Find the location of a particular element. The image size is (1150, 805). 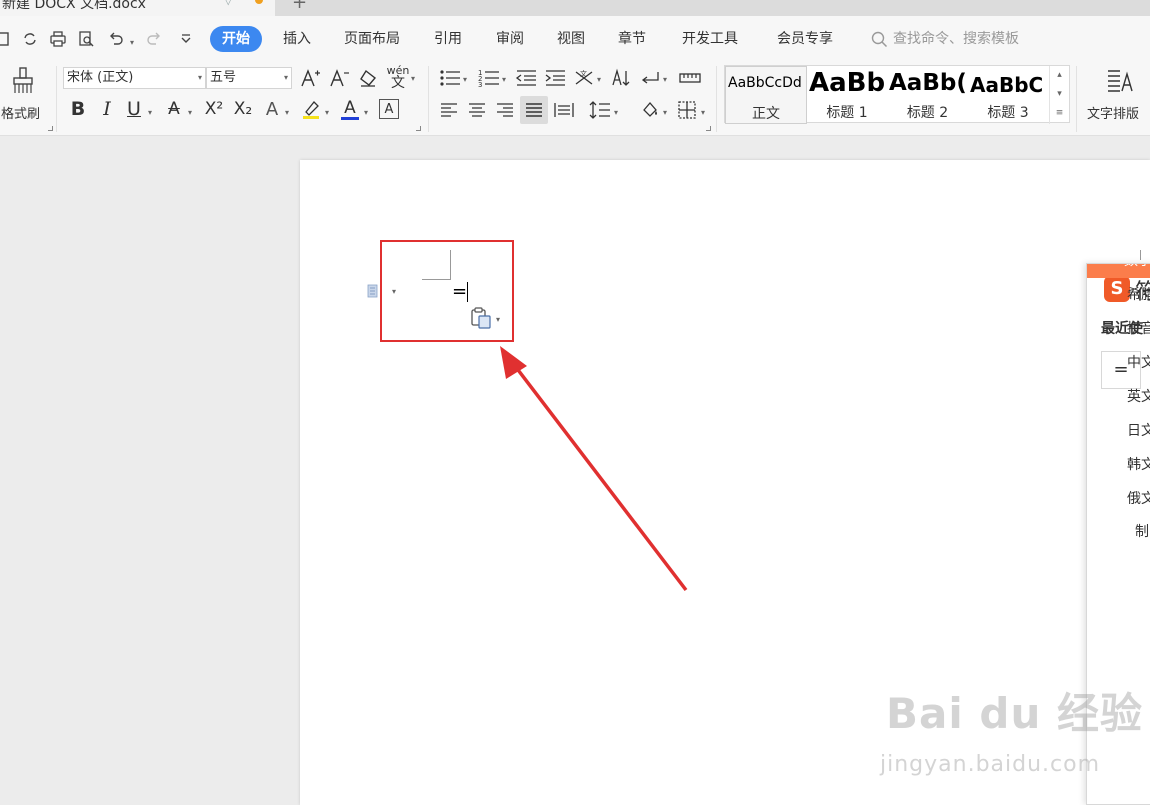

style-normal: AaBbCcDd 正文 is located at coordinates (766, 95).